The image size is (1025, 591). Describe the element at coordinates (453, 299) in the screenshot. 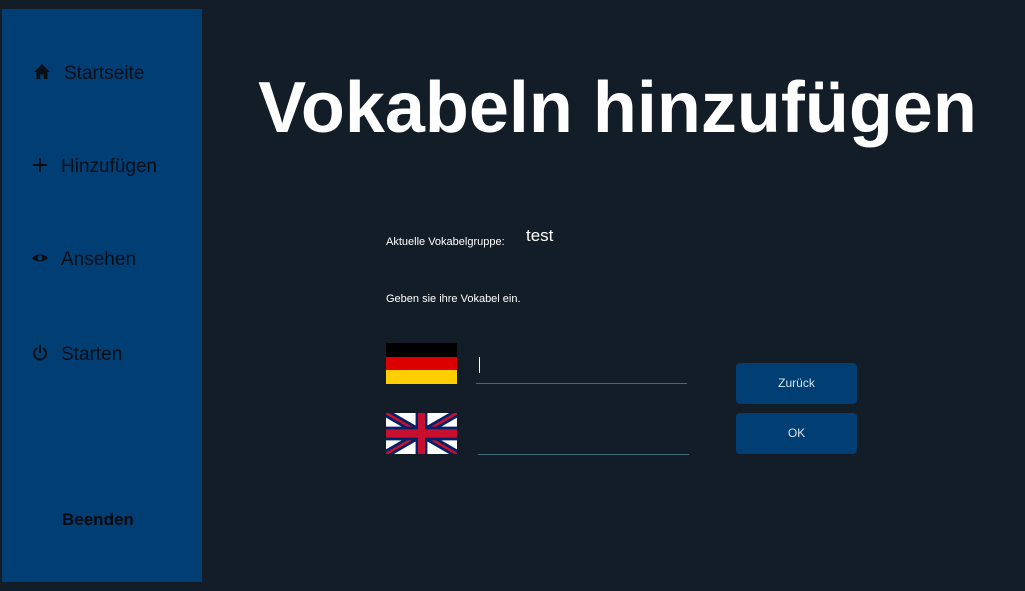

I see `instruction-text: Geben sie ihre Vokabel ein.` at that location.